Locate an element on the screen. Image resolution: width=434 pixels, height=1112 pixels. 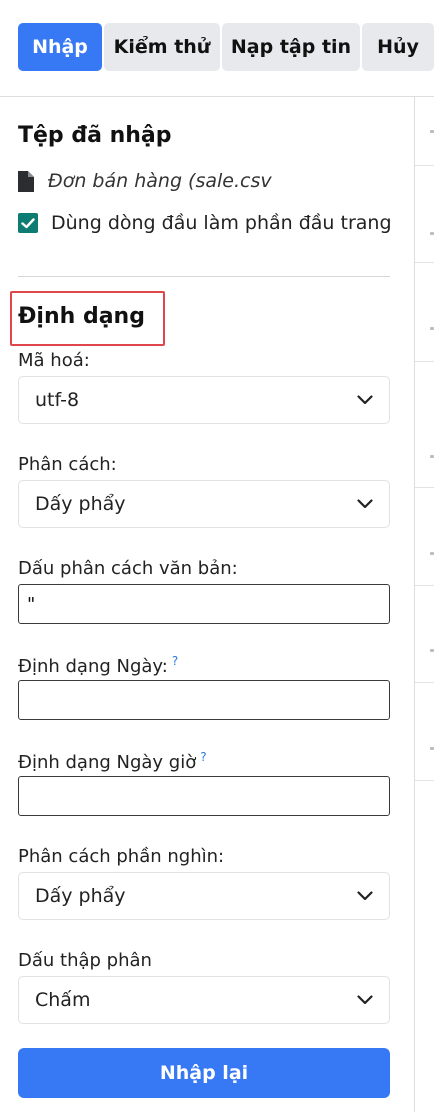
datetime-format-label-text: Định dạng Ngày giờ is located at coordinates (107, 762).